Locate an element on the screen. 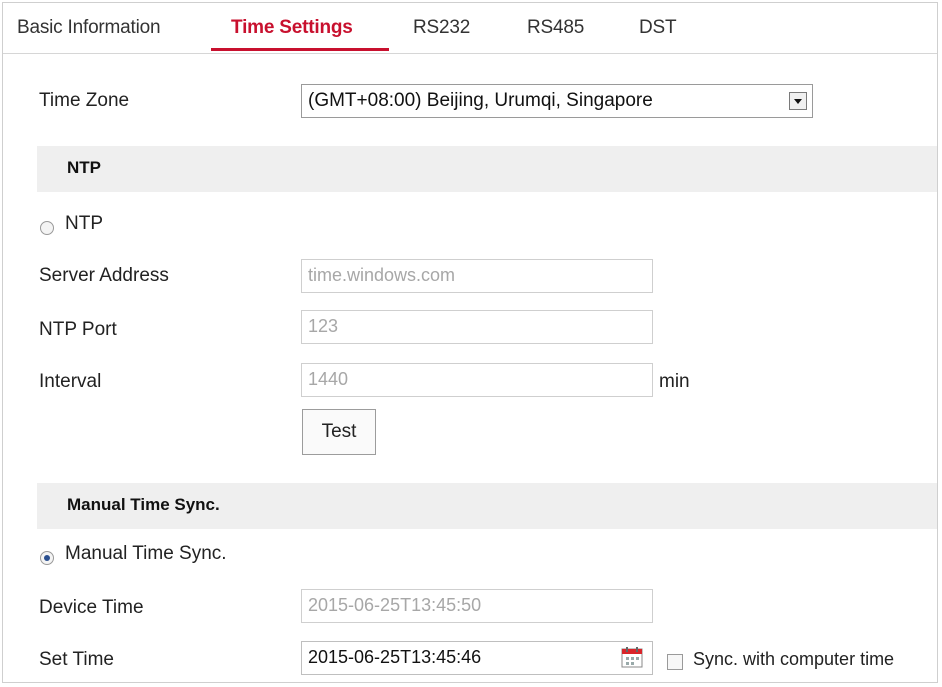 The image size is (942, 687). test-button: Test is located at coordinates (339, 432).